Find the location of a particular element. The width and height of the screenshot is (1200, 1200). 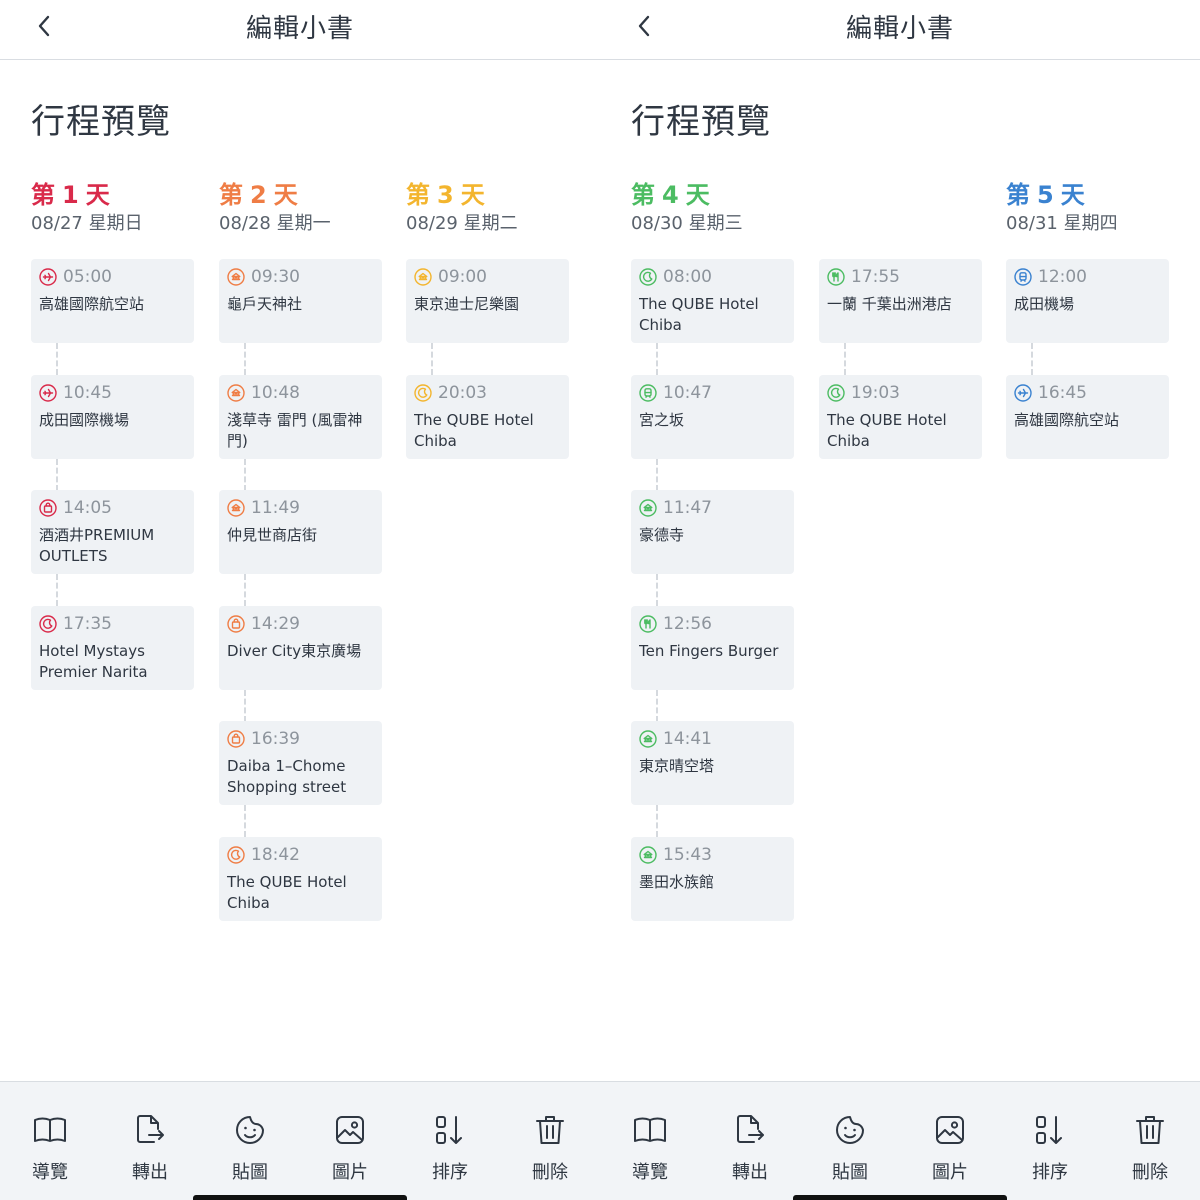

card-place-name: Hotel Mystays Premier Narita is located at coordinates (93, 661).